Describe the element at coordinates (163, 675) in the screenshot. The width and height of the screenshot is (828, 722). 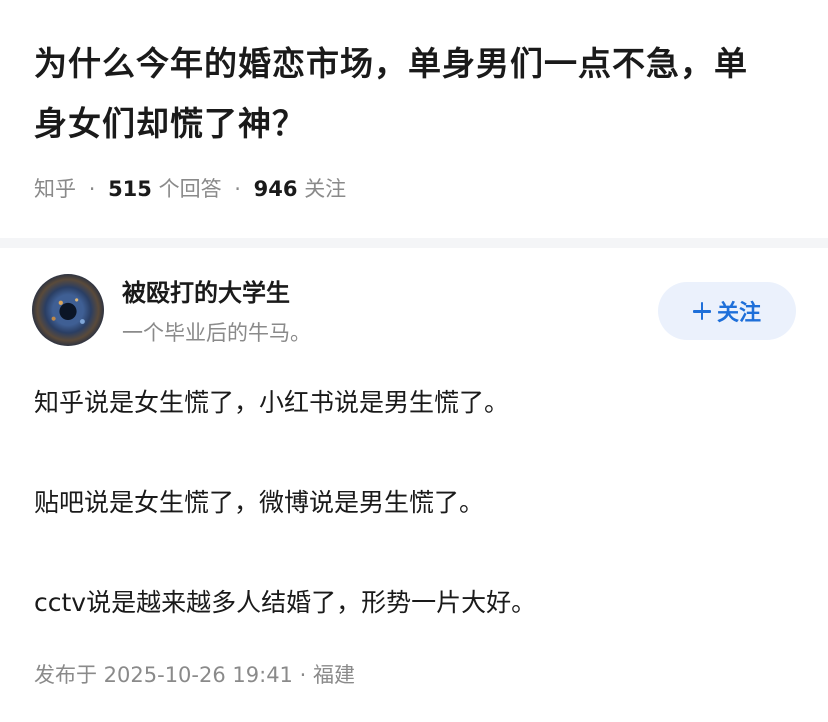
I see `publish-time: 发布于 2025-10-26 19:41` at that location.